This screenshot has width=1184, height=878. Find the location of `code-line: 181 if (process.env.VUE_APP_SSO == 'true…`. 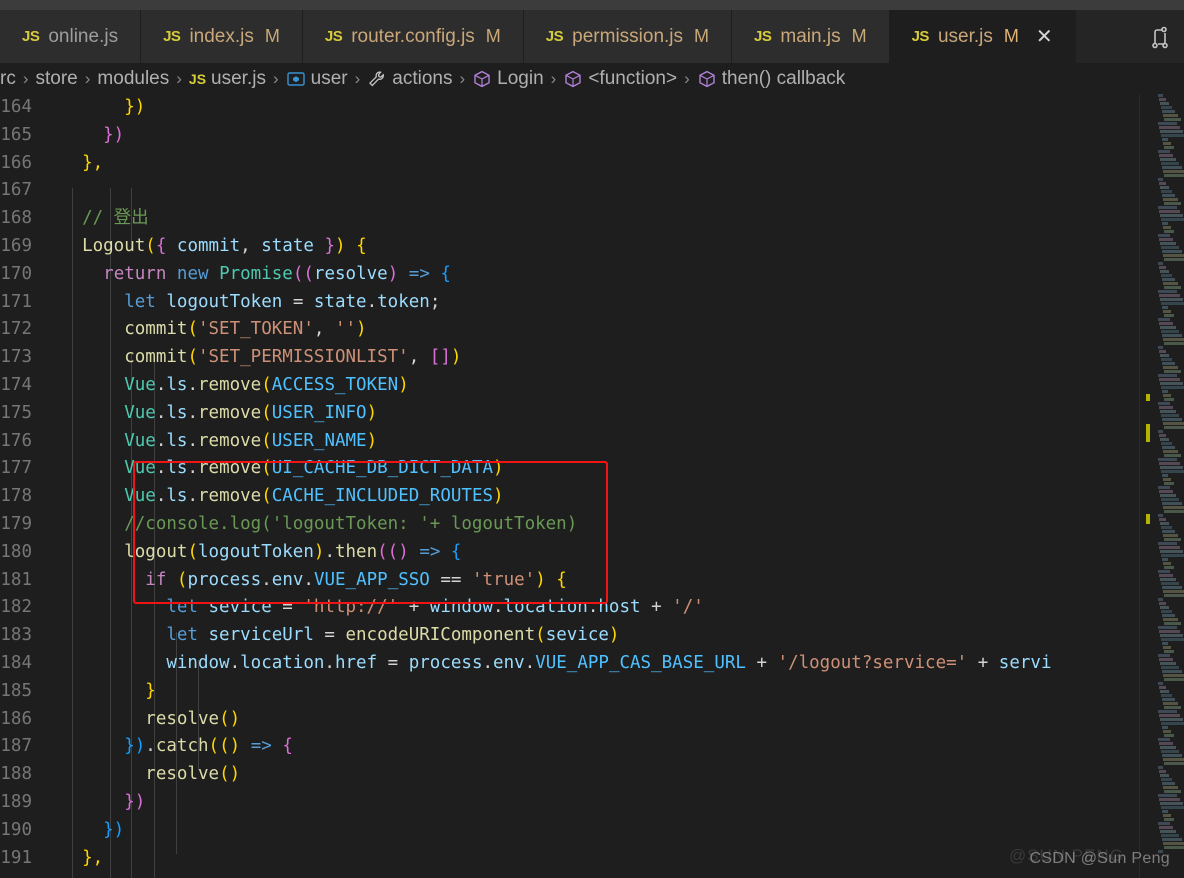

code-line: 181 if (process.env.VUE_APP_SSO == 'true… is located at coordinates (575, 581).